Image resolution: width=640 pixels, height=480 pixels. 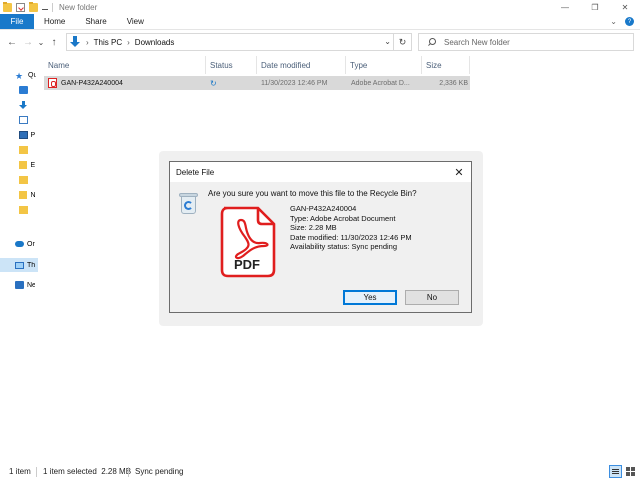 I want to click on ribbon-right: ⌄ ?, so click(x=625, y=21).